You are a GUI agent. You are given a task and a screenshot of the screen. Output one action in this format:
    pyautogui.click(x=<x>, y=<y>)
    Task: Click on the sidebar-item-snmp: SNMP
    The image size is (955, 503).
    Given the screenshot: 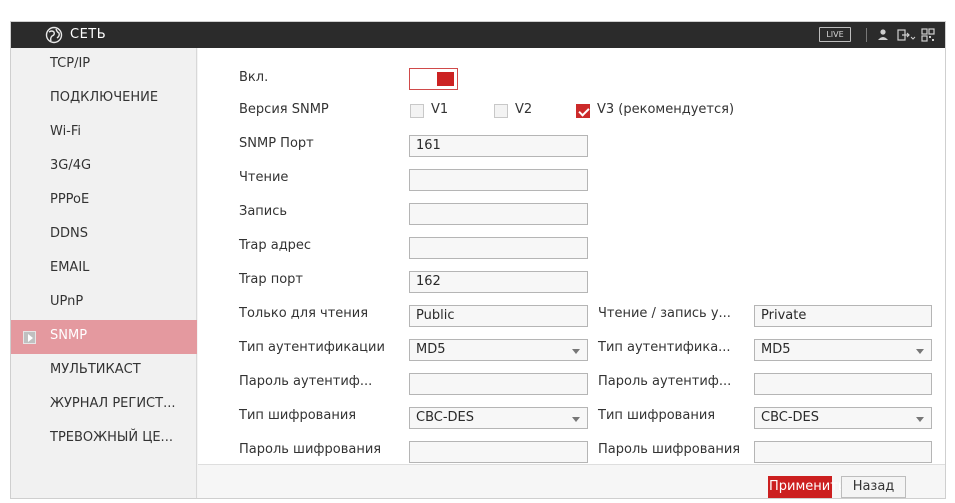 What is the action you would take?
    pyautogui.click(x=104, y=337)
    